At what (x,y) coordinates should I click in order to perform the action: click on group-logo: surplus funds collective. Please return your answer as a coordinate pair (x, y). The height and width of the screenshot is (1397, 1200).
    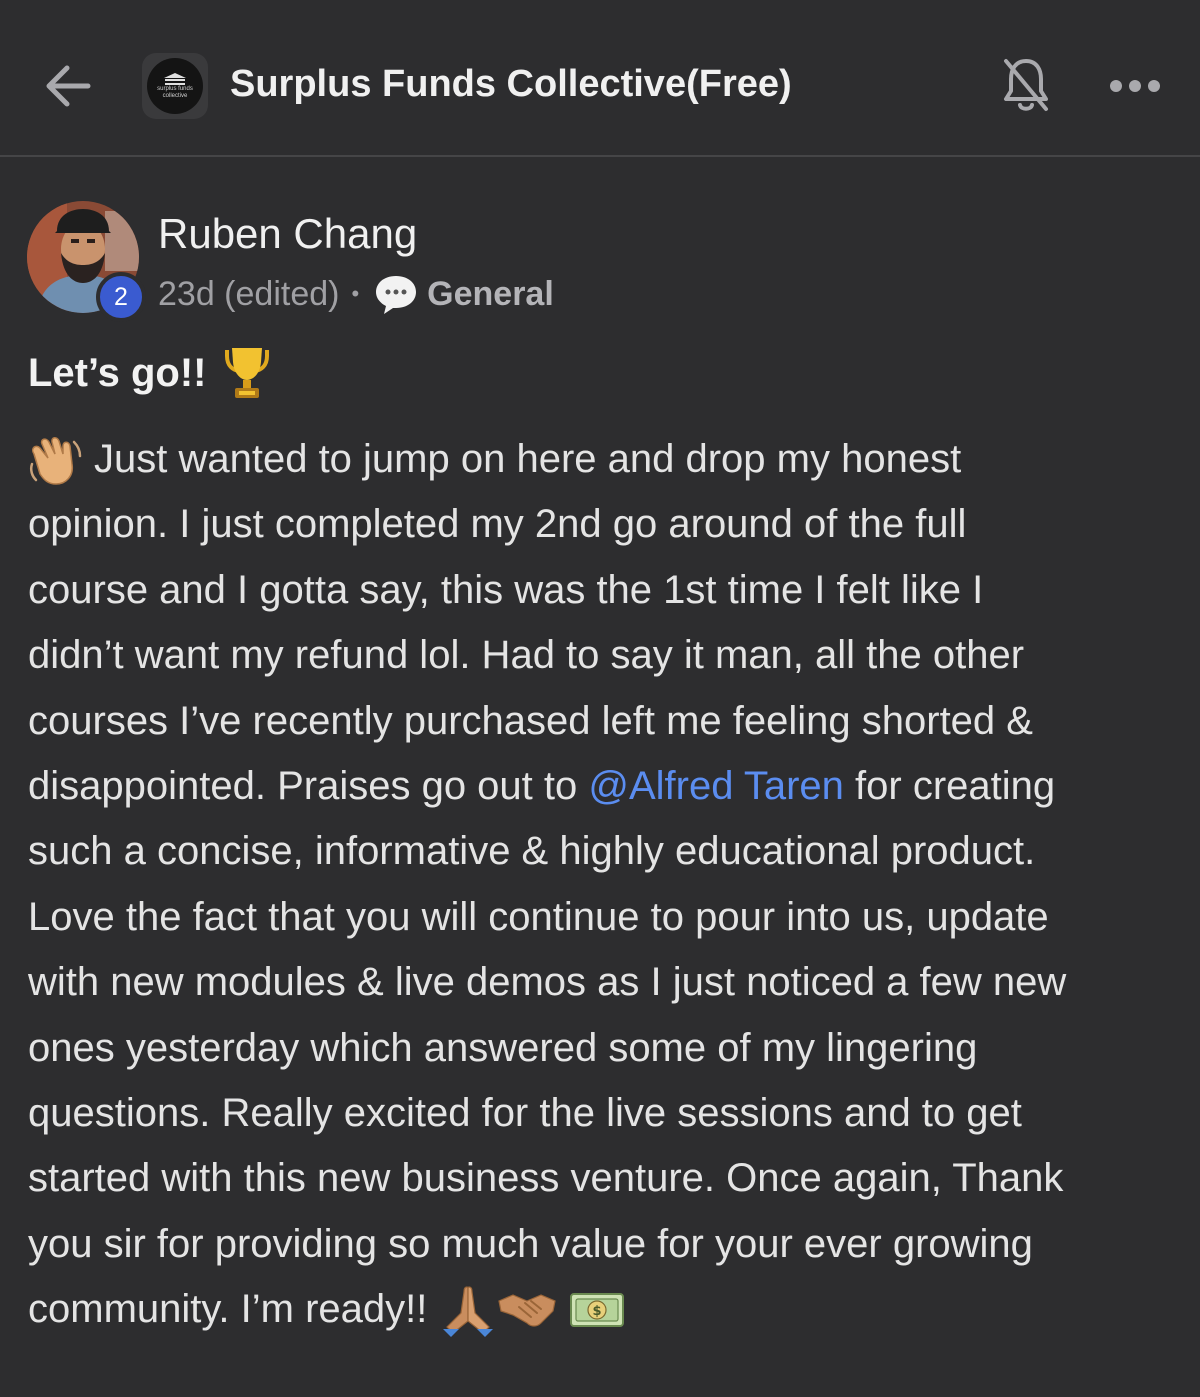
    Looking at the image, I should click on (175, 86).